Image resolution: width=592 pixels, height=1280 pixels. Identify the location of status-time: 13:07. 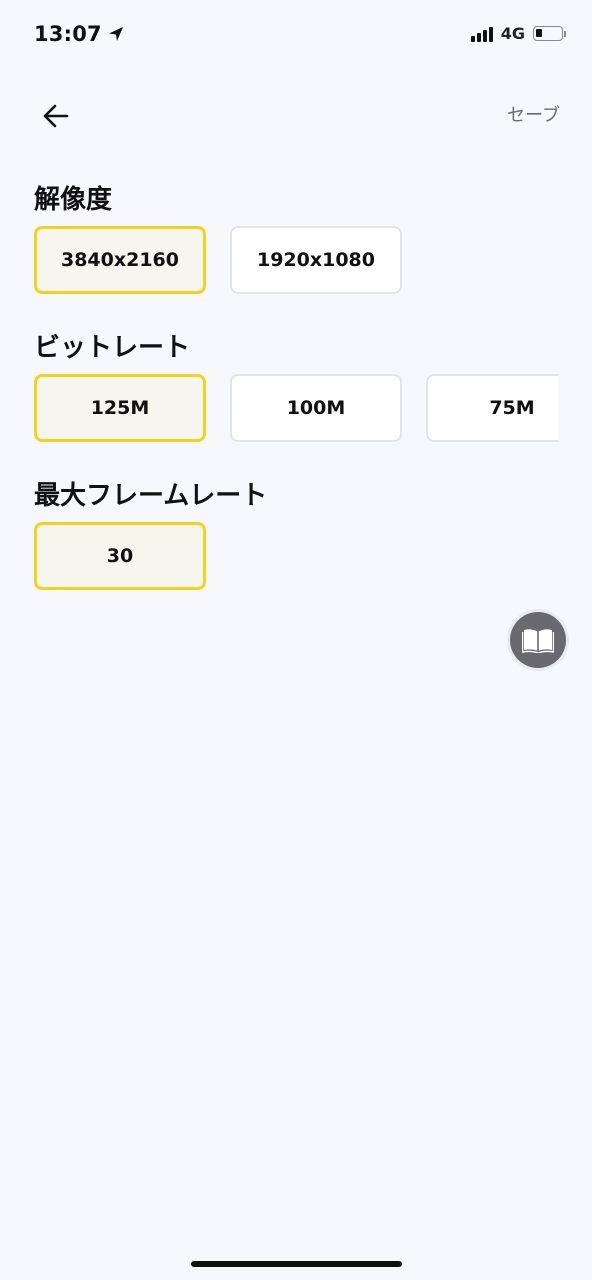
(79, 34).